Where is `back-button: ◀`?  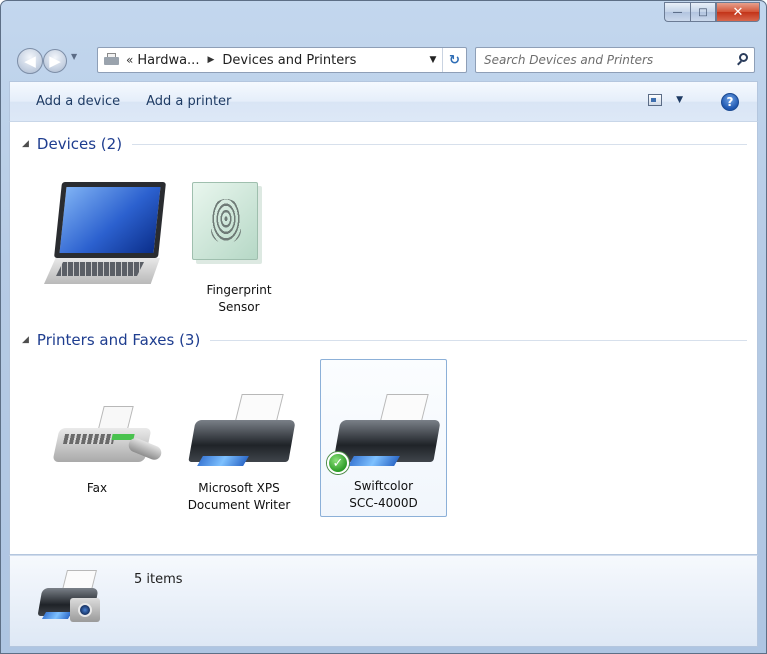 back-button: ◀ is located at coordinates (30, 61).